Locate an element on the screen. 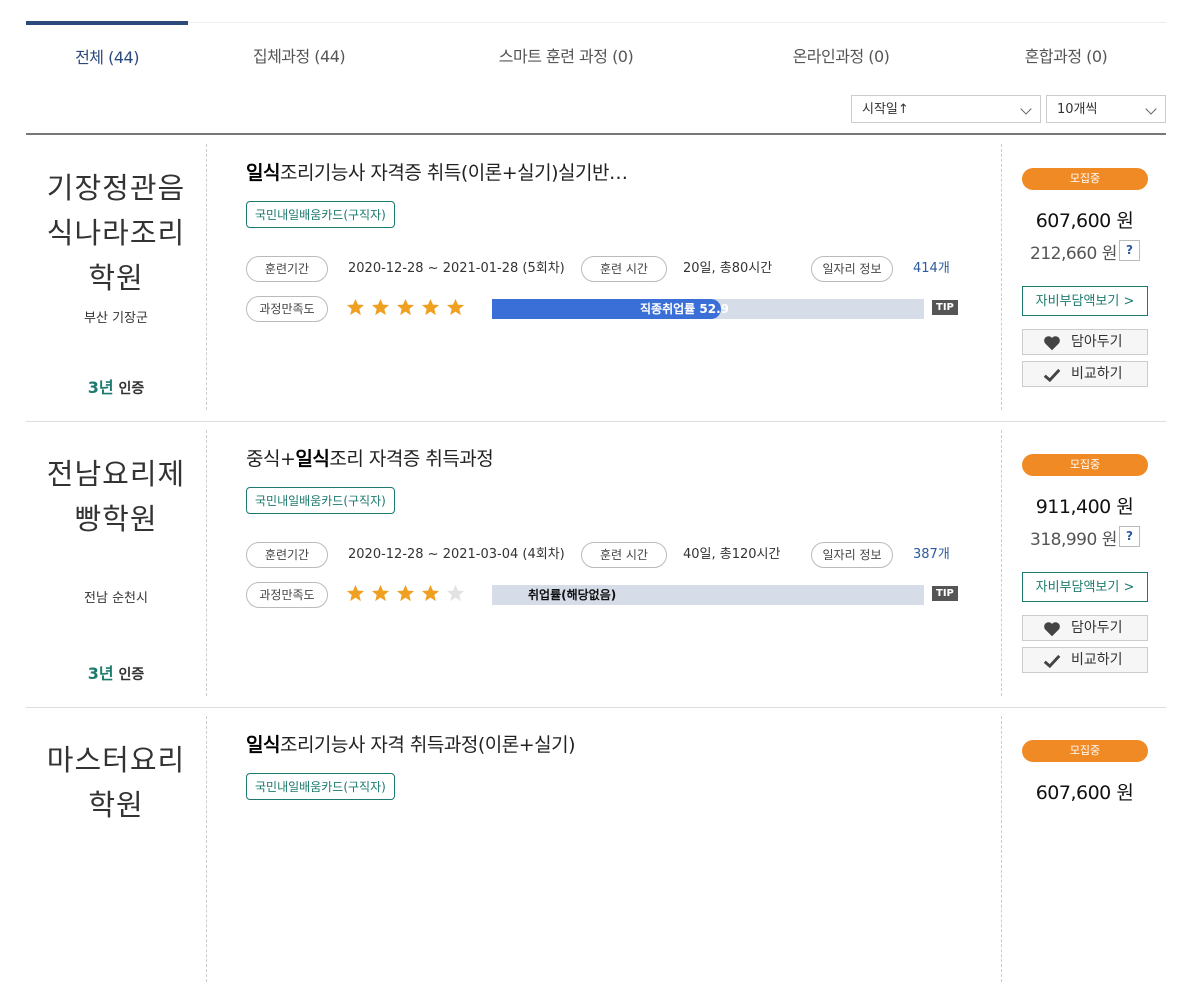 This screenshot has width=1181, height=993. jobs-count-link: 414개 is located at coordinates (931, 269).